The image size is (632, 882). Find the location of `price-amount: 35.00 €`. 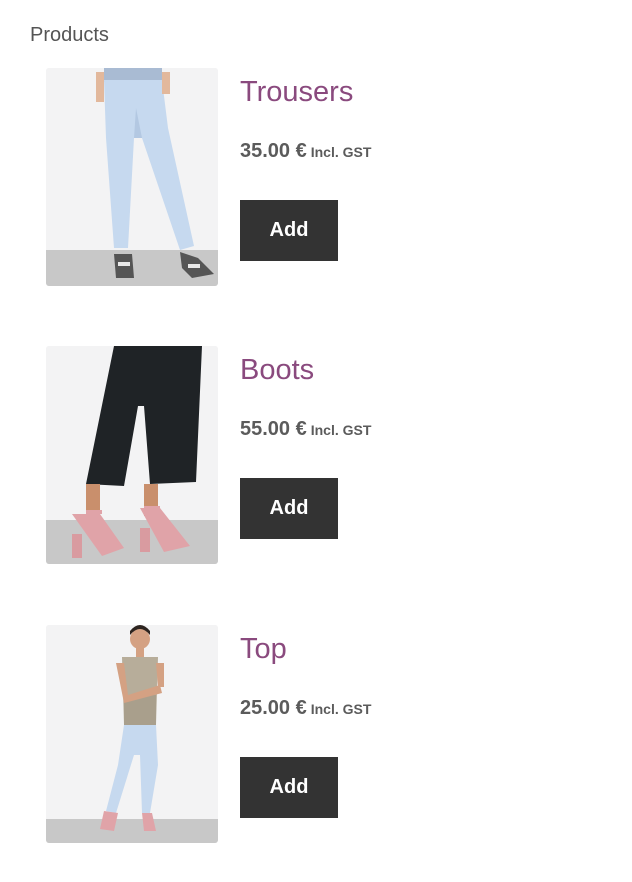

price-amount: 35.00 € is located at coordinates (273, 151).